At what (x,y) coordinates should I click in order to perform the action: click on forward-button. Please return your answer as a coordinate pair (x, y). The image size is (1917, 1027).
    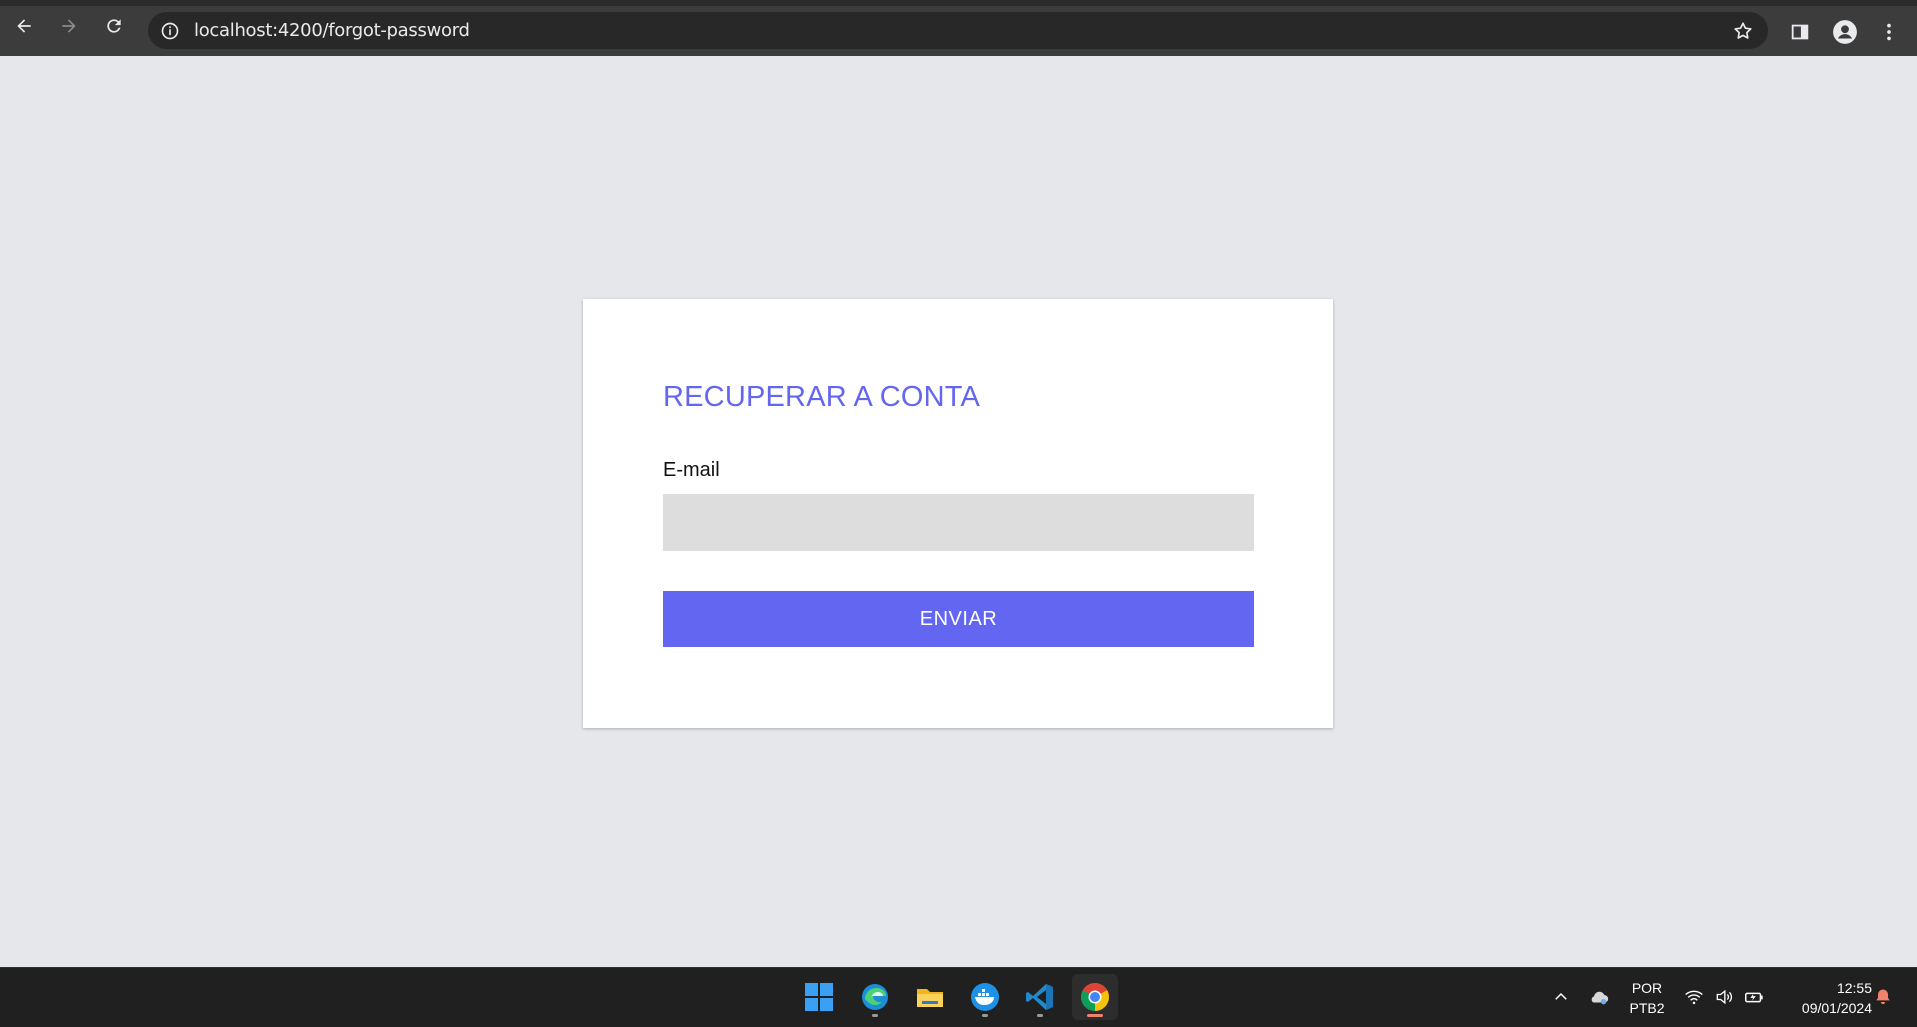
    Looking at the image, I should click on (69, 26).